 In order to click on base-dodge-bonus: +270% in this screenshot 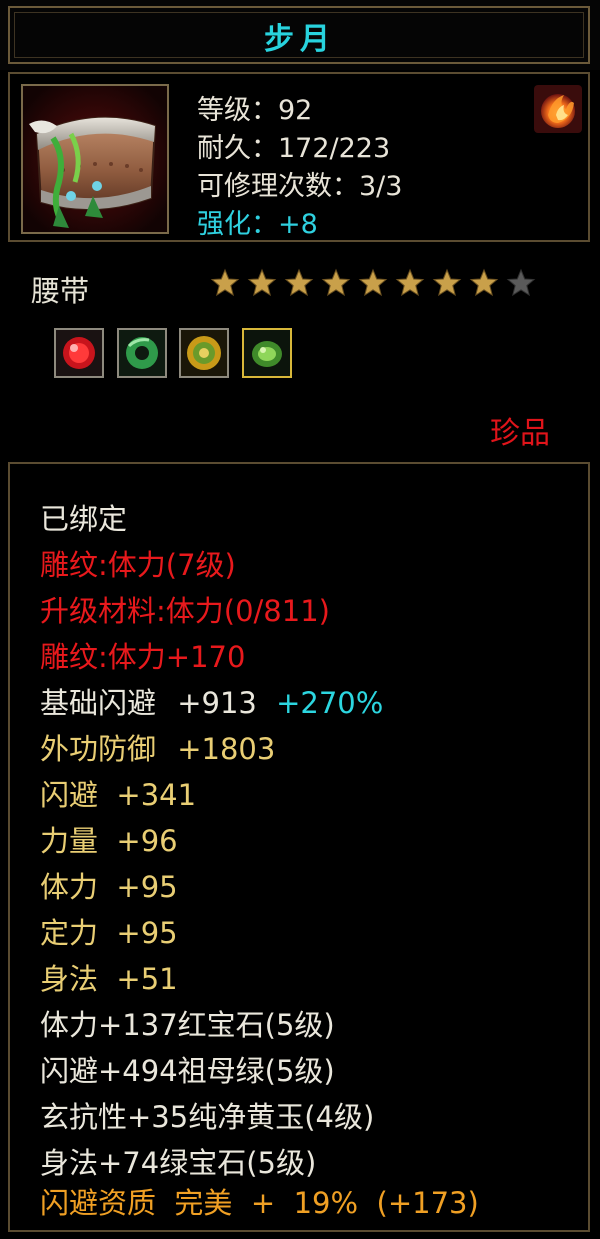, I will do `click(330, 703)`.